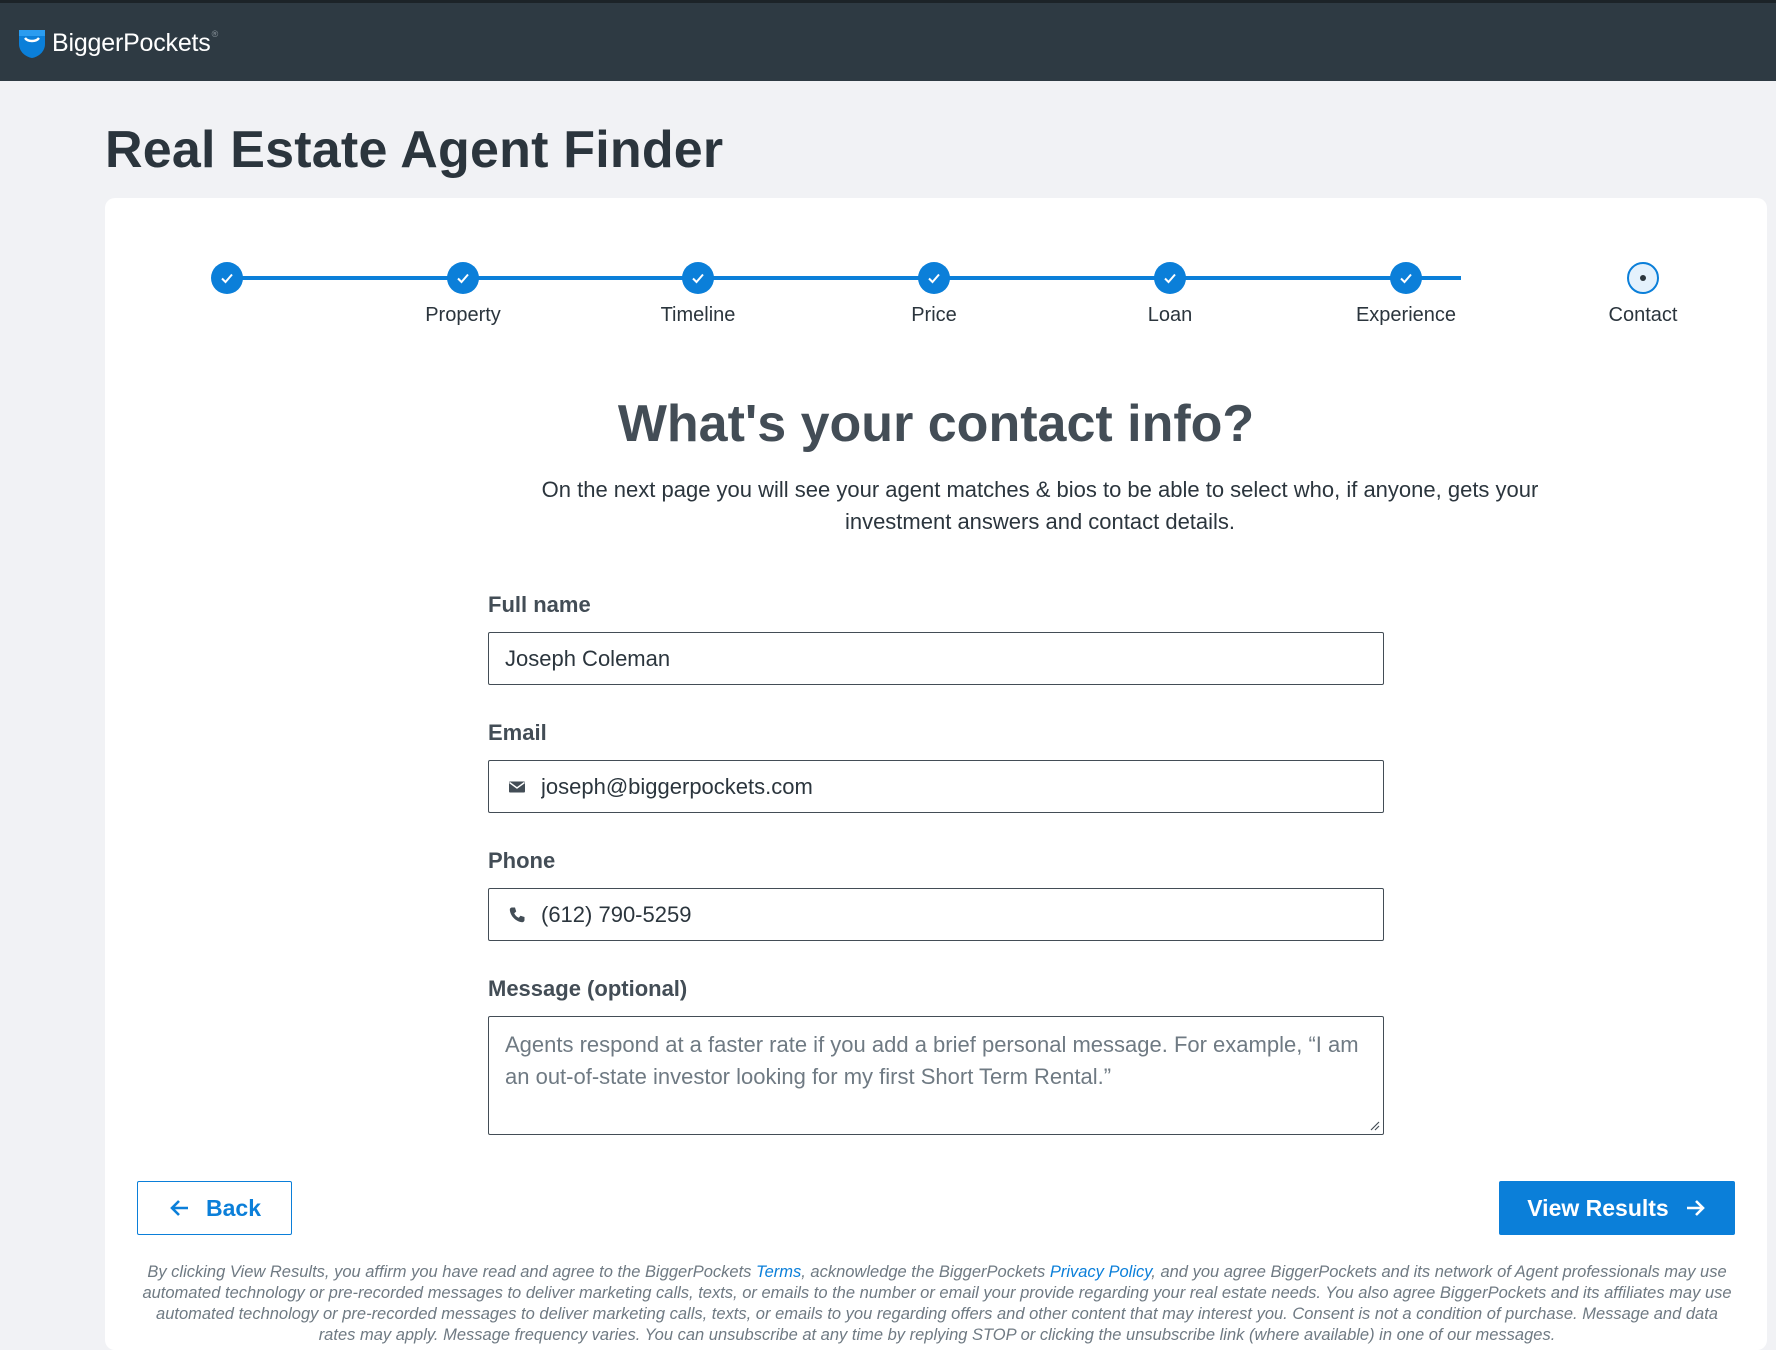 This screenshot has width=1776, height=1350. What do you see at coordinates (1643, 278) in the screenshot?
I see `step-contact-current` at bounding box center [1643, 278].